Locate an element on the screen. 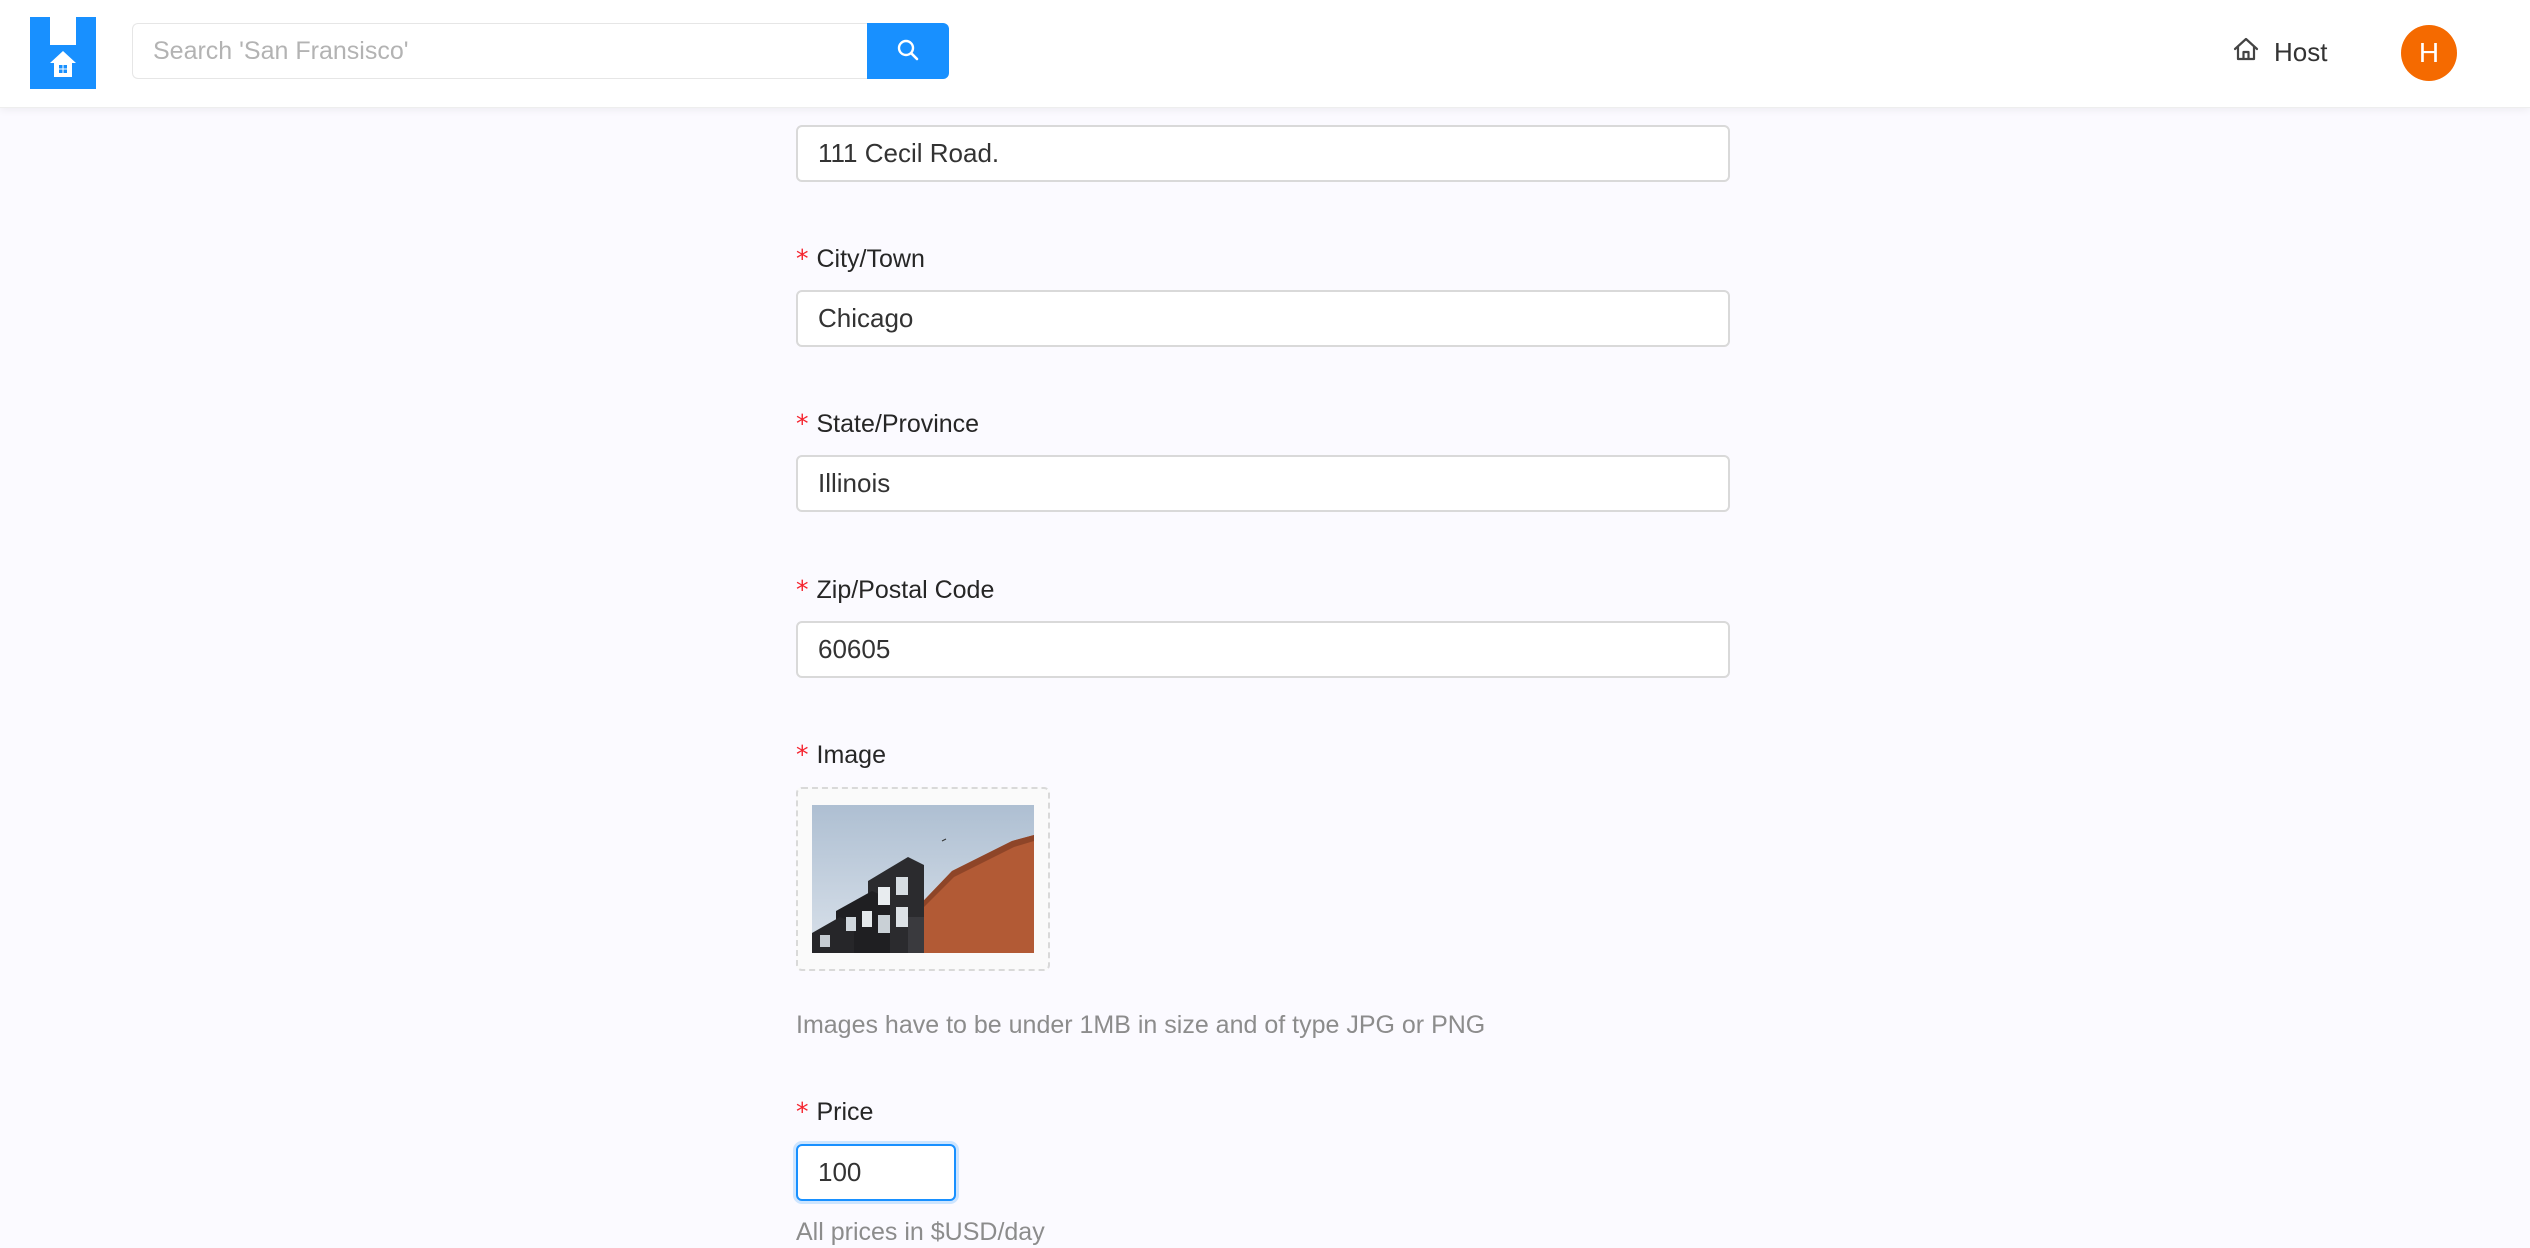 The height and width of the screenshot is (1248, 2530). home-icon is located at coordinates (2246, 52).